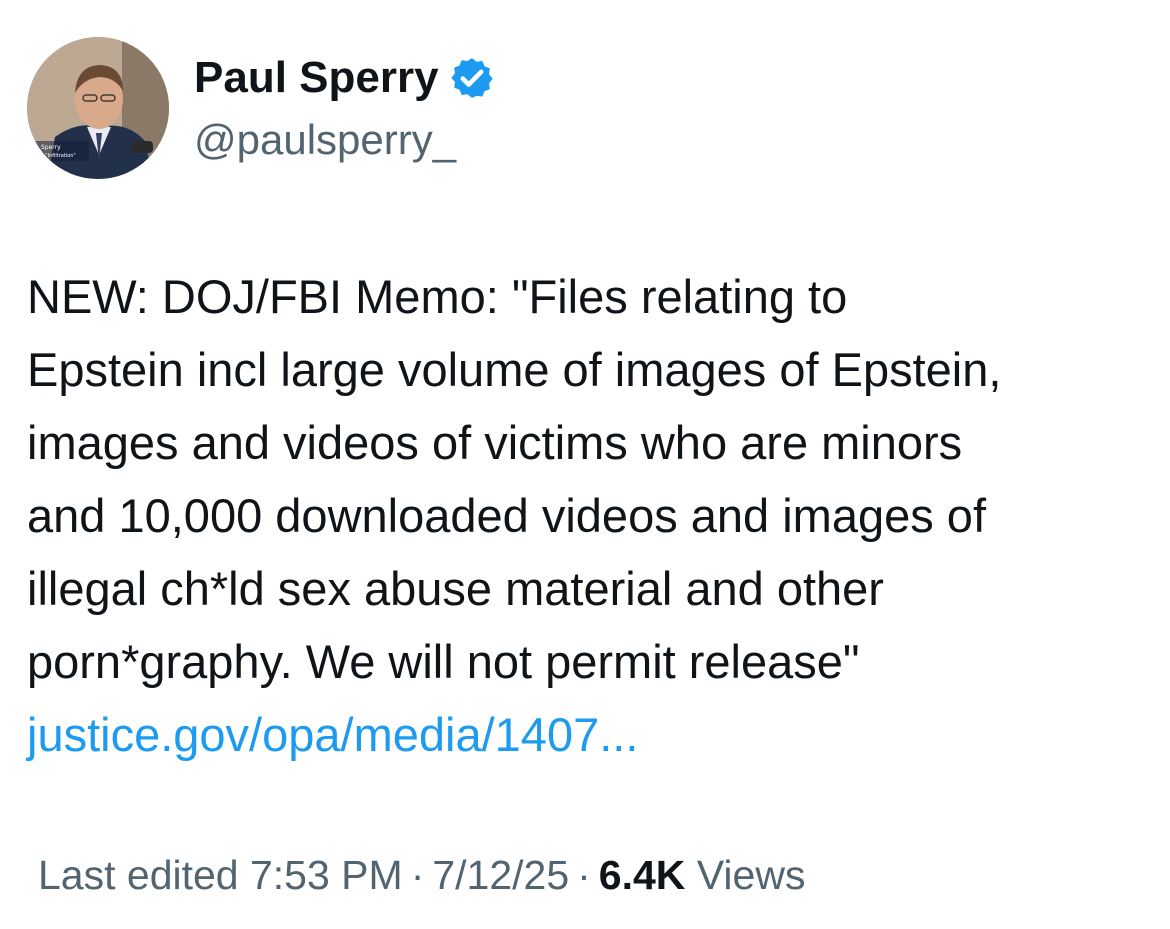 Image resolution: width=1170 pixels, height=929 pixels. What do you see at coordinates (642, 875) in the screenshot?
I see `views-count: 6.4K` at bounding box center [642, 875].